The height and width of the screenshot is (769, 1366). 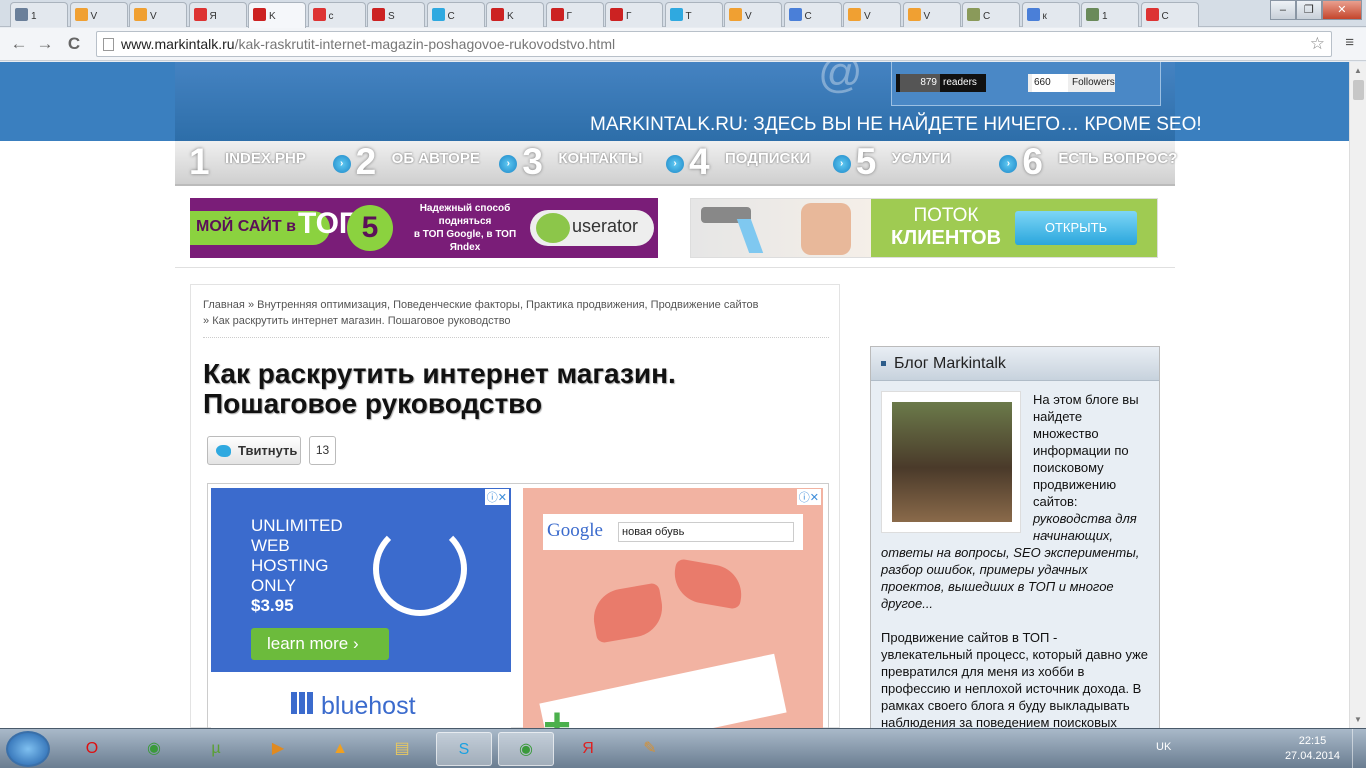 I want to click on tab-label: C, so click(x=808, y=16).